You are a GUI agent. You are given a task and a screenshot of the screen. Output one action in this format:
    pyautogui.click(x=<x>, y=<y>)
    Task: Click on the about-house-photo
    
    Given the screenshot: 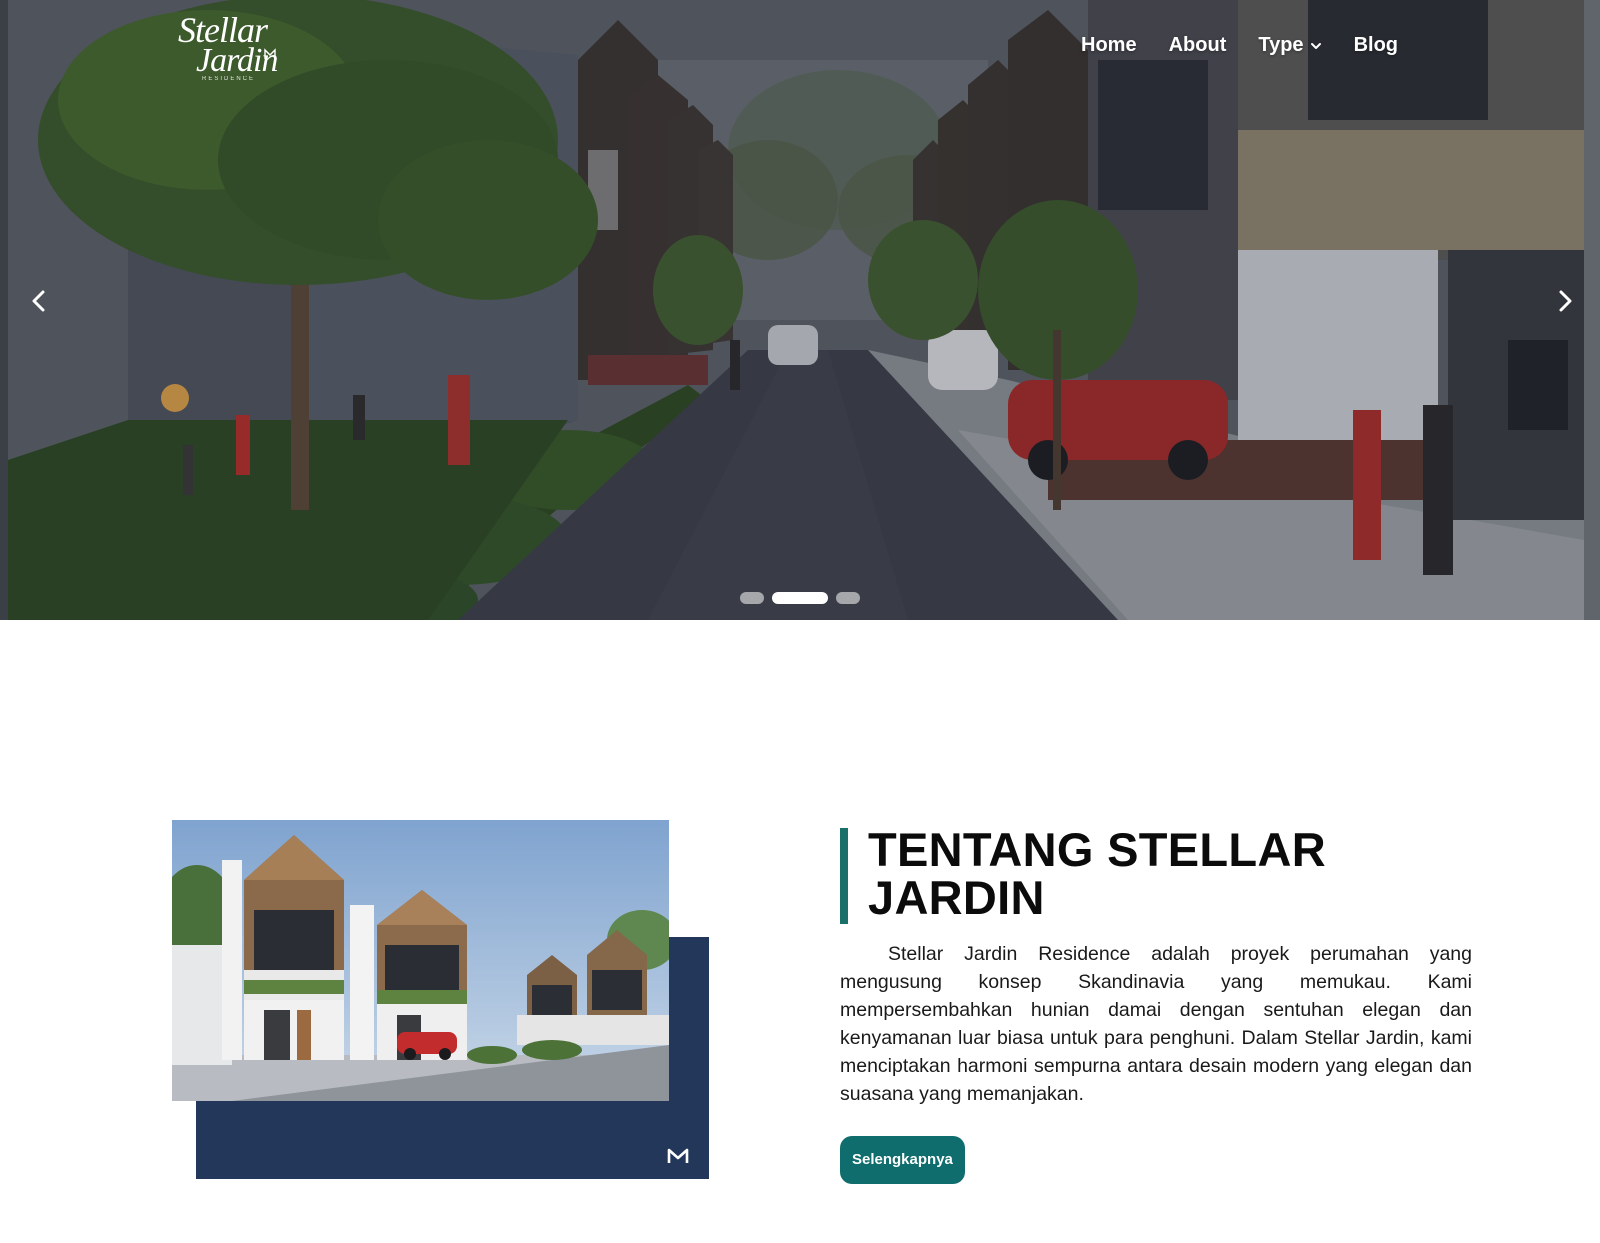 What is the action you would take?
    pyautogui.click(x=420, y=960)
    